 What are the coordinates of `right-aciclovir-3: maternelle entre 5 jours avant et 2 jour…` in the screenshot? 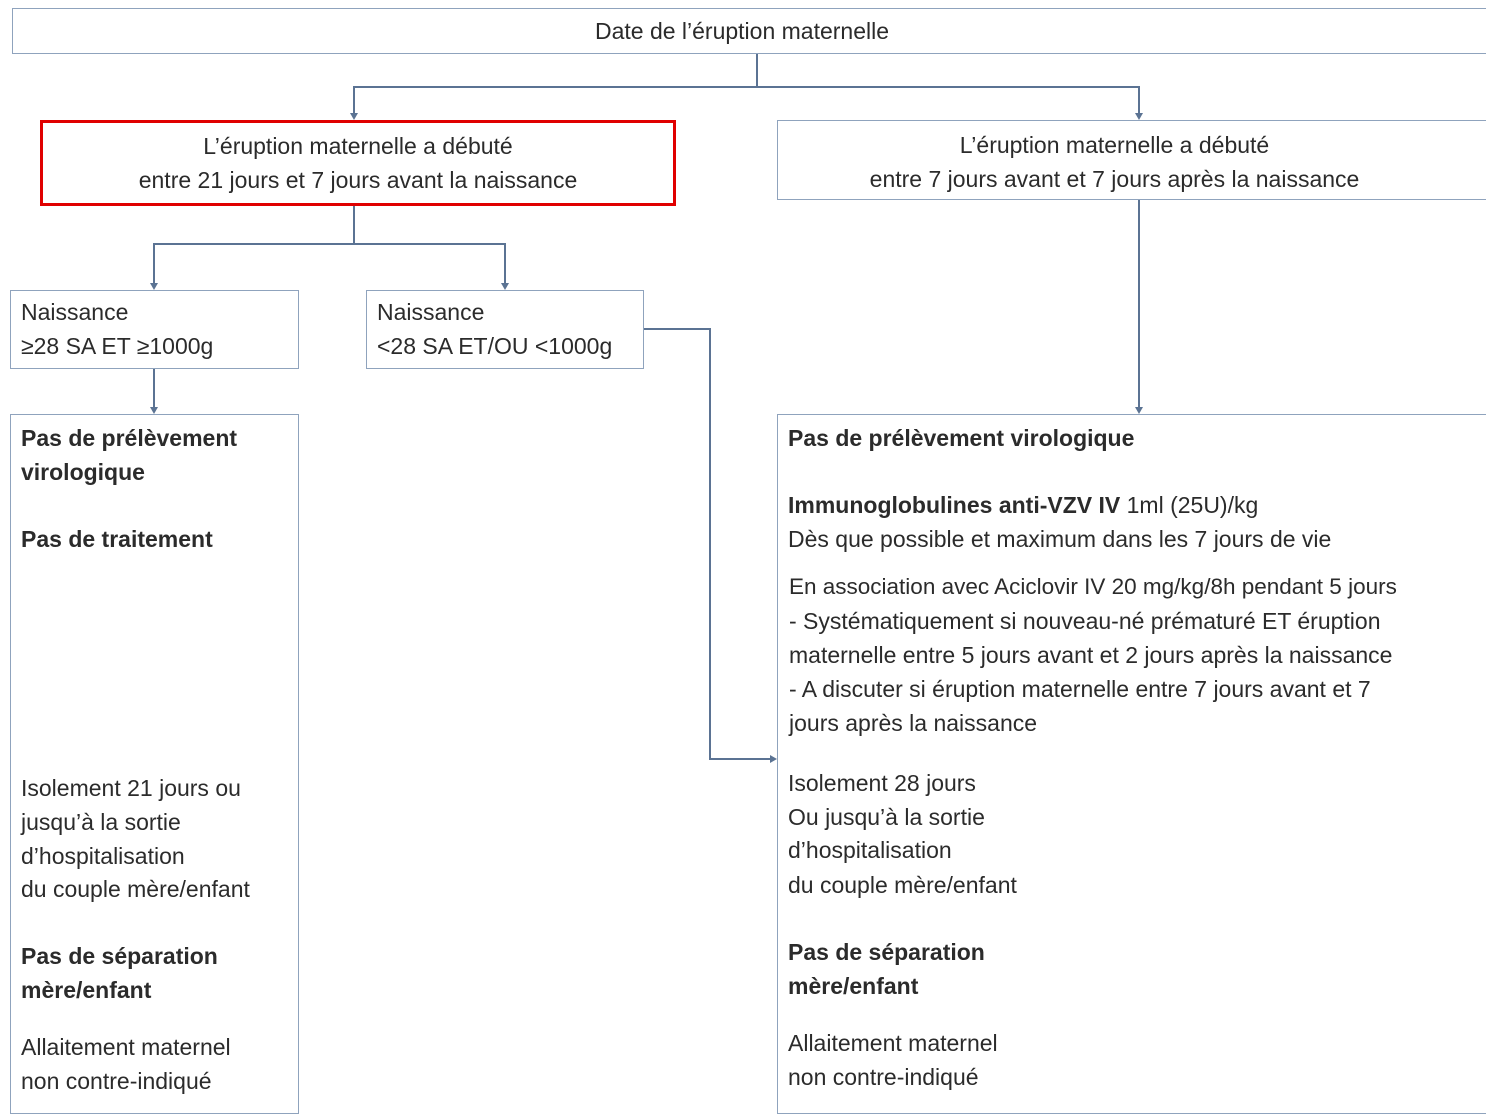 It's located at (1091, 655).